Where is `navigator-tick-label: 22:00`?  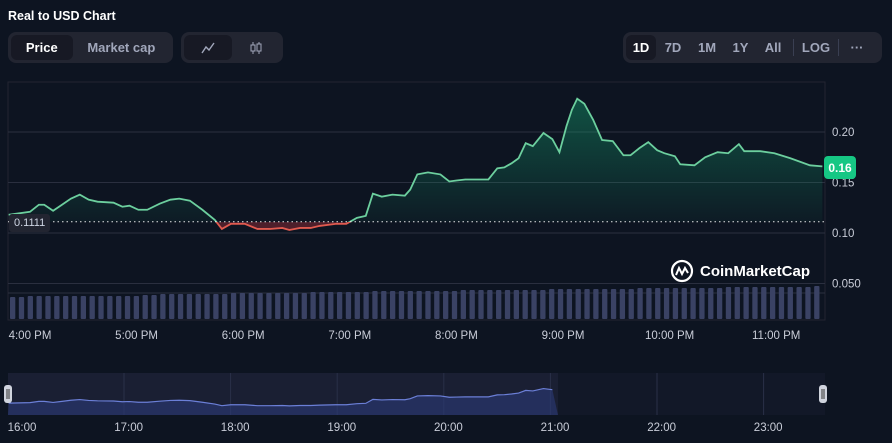 navigator-tick-label: 22:00 is located at coordinates (661, 428).